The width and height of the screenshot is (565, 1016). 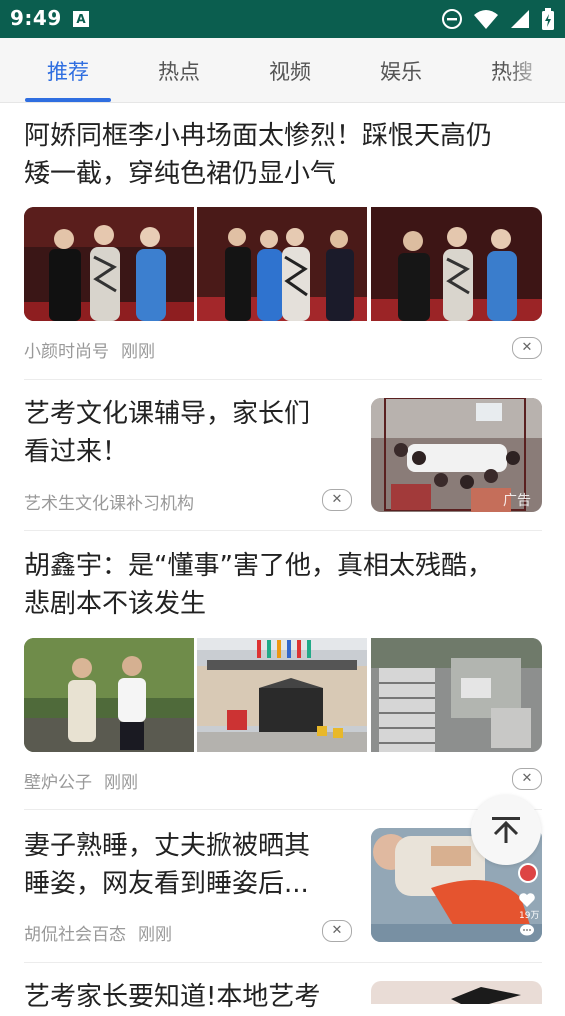 I want to click on article-meta: 胡侃社会百态 刚刚, so click(x=98, y=932).